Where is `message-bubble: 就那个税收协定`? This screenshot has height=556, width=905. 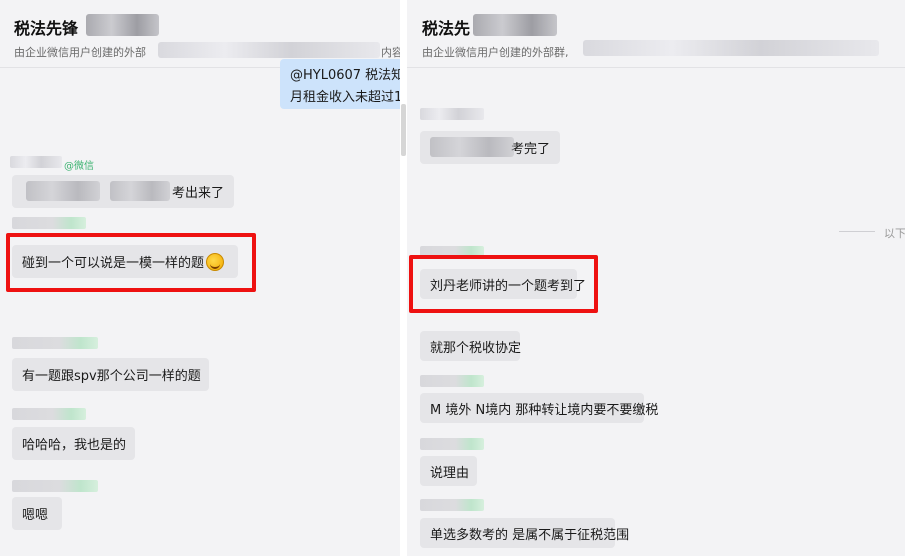
message-bubble: 就那个税收协定 is located at coordinates (471, 346).